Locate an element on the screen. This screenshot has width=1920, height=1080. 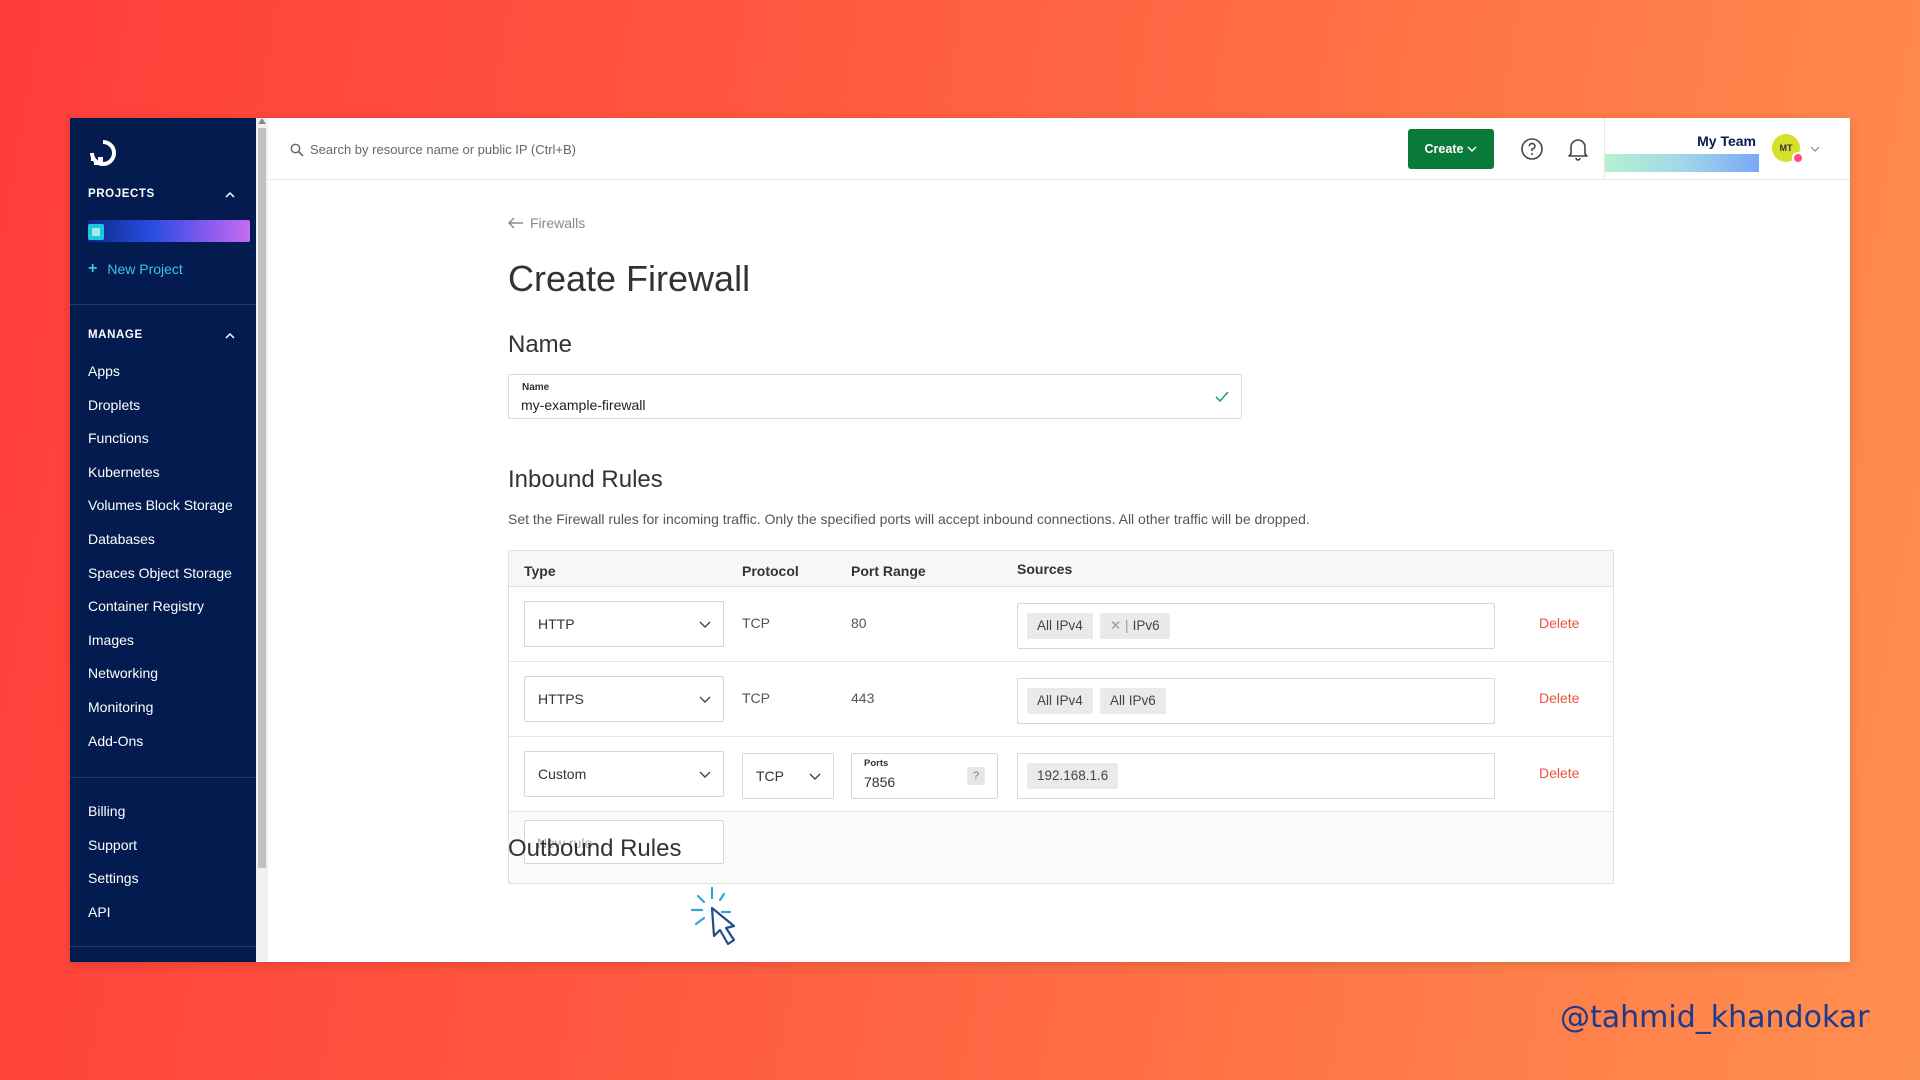
type-select-value: HTTP is located at coordinates (556, 624).